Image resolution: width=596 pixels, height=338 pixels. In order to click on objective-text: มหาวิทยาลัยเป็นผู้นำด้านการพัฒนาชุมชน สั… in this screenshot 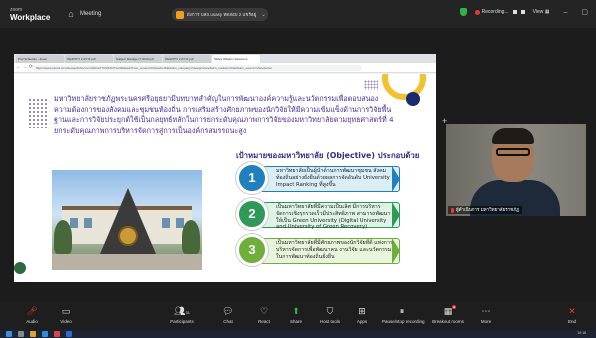, I will do `click(333, 178)`.